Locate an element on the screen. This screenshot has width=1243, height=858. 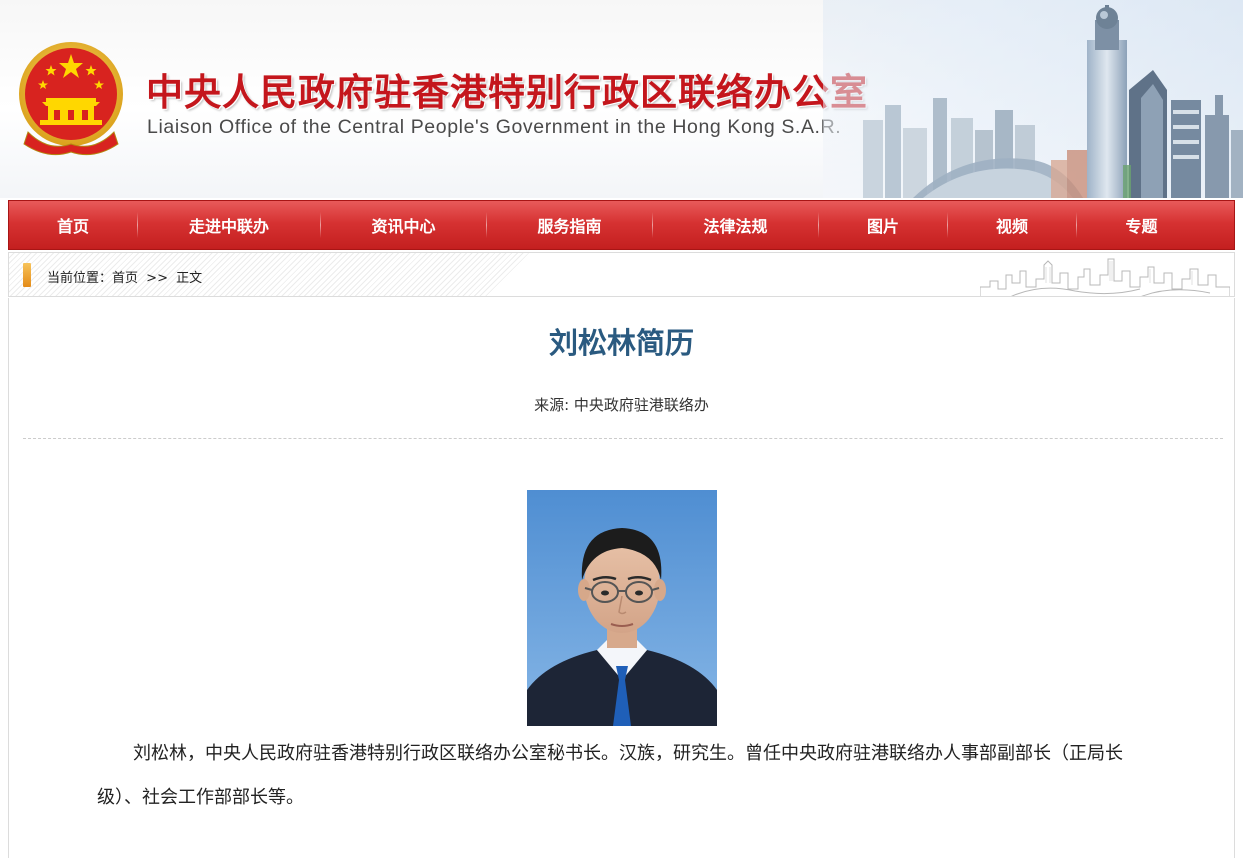
nav-item-videos: 视频 is located at coordinates (1012, 225).